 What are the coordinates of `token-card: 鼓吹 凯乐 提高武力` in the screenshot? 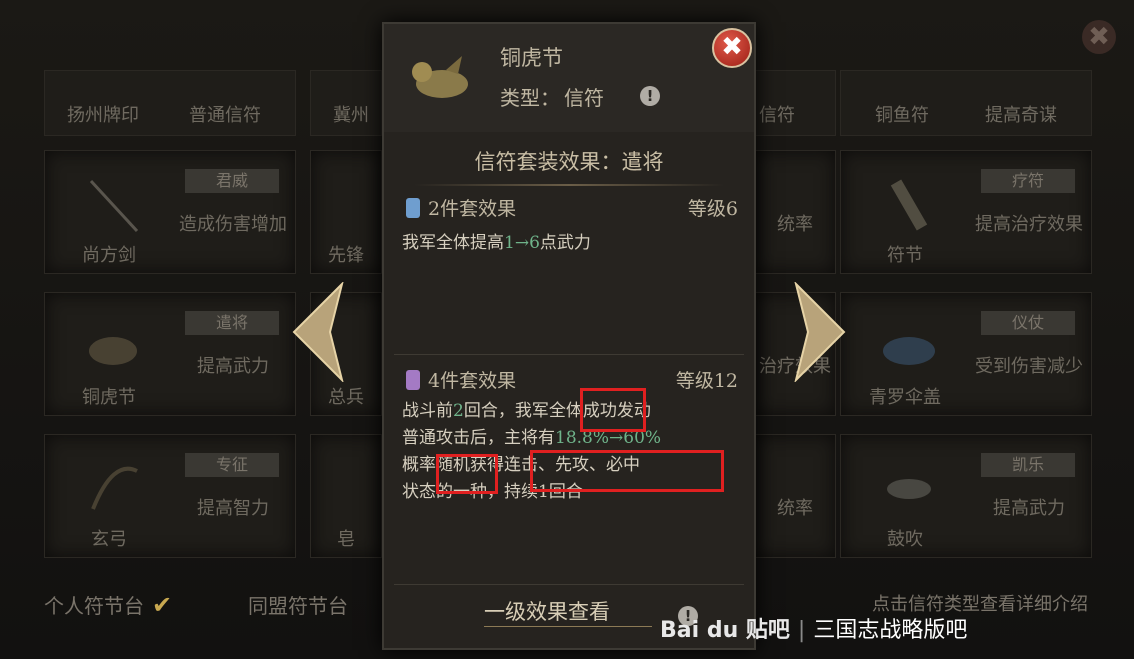 It's located at (966, 496).